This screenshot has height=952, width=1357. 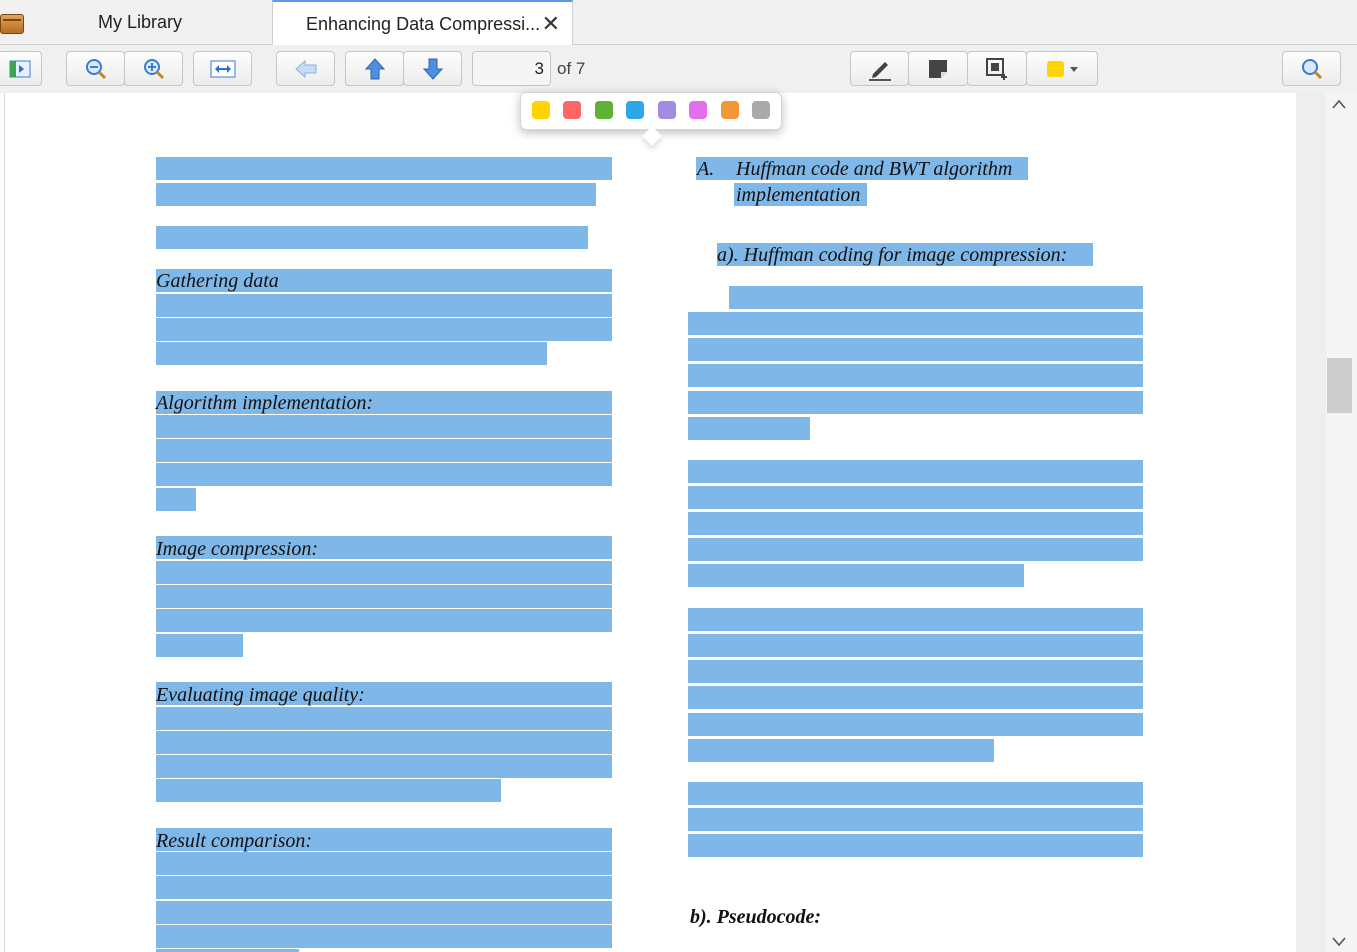 What do you see at coordinates (140, 22) in the screenshot?
I see `tab-my-library-label: My Library` at bounding box center [140, 22].